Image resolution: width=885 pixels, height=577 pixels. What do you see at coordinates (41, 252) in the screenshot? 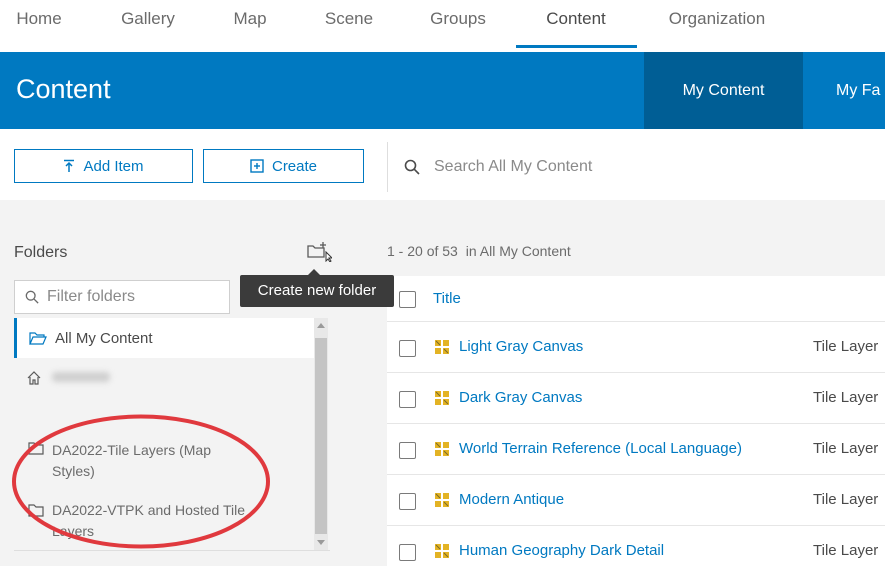
I see `folders-heading: Folders` at bounding box center [41, 252].